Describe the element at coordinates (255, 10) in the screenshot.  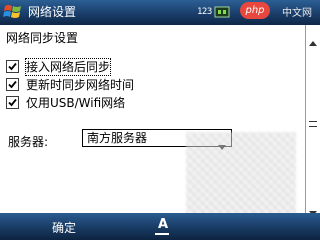
I see `watermark-badge: php` at that location.